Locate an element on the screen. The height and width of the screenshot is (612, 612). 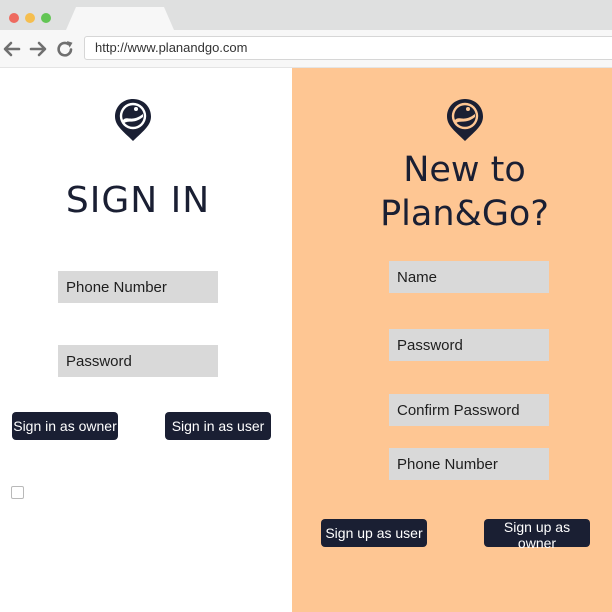
phone-number-input is located at coordinates (138, 287).